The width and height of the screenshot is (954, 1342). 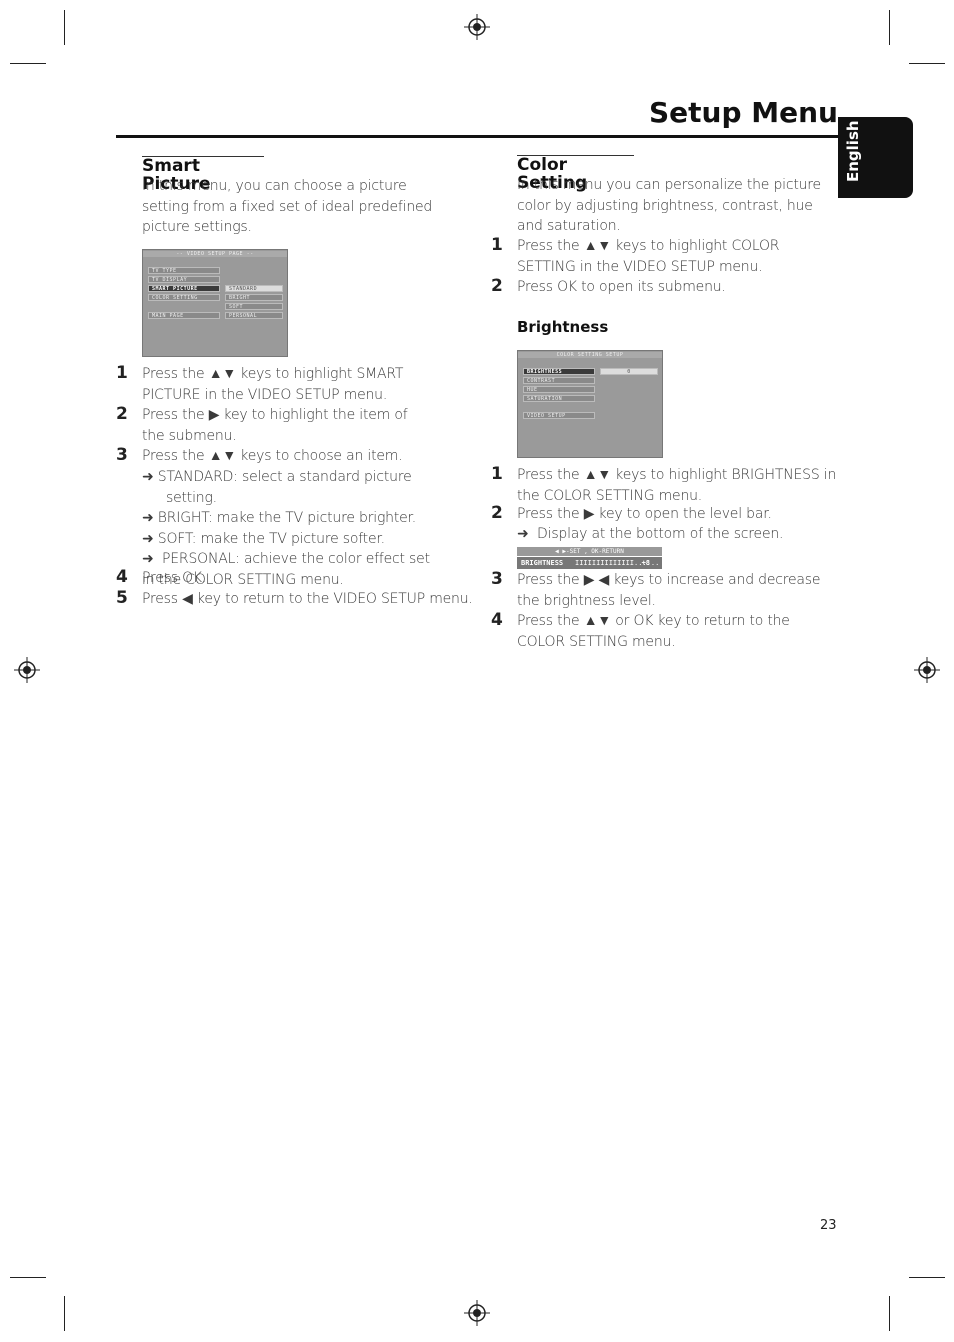 I want to click on screen-title: -- VIDEO SETUP PAGE --, so click(x=215, y=254).